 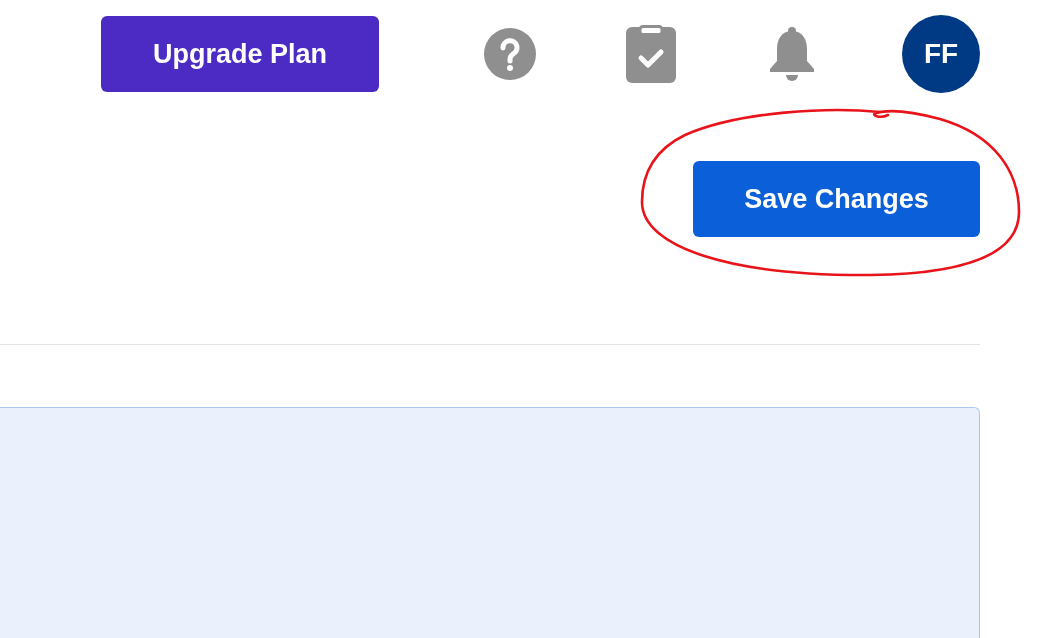 What do you see at coordinates (941, 54) in the screenshot?
I see `user-avatar: FF` at bounding box center [941, 54].